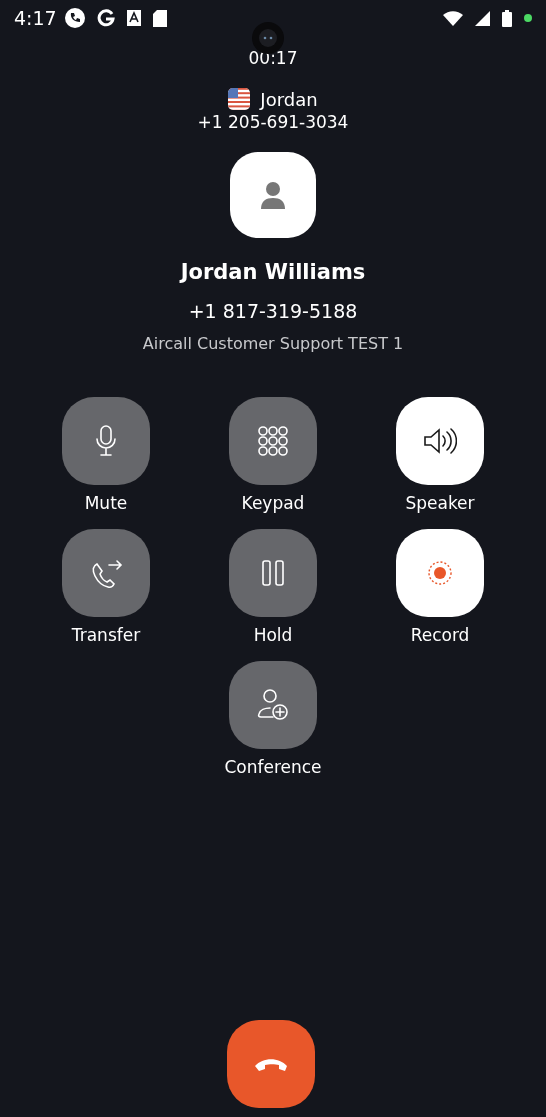  I want to click on flag-icon, so click(239, 99).